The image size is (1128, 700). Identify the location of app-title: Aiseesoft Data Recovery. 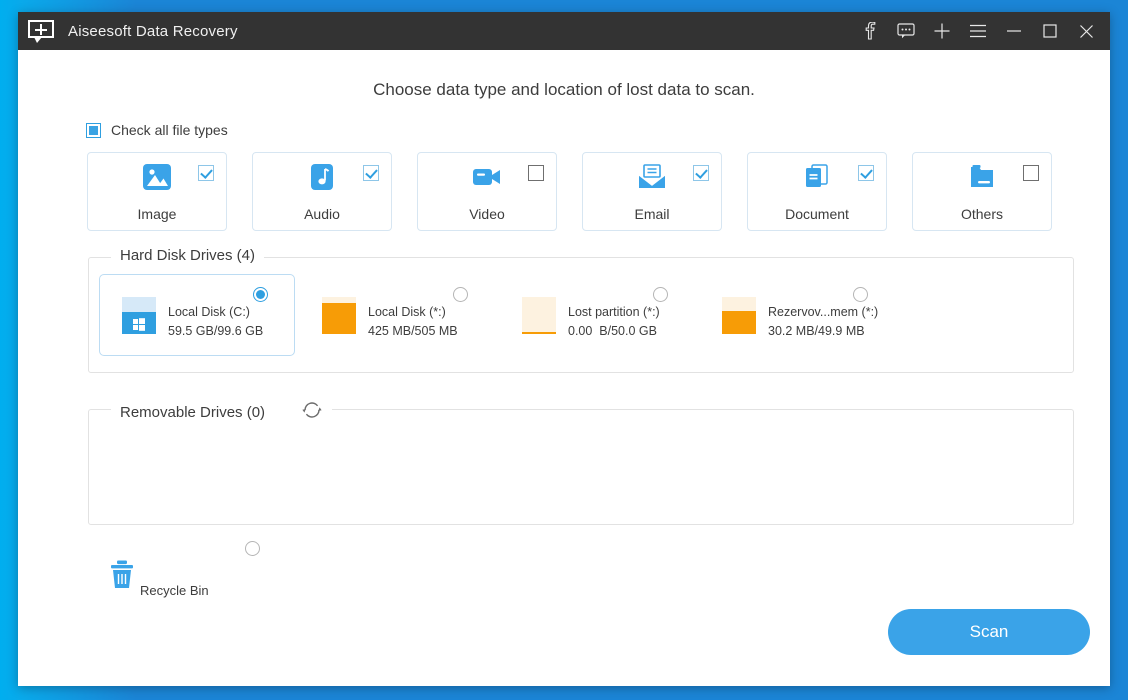
(153, 31).